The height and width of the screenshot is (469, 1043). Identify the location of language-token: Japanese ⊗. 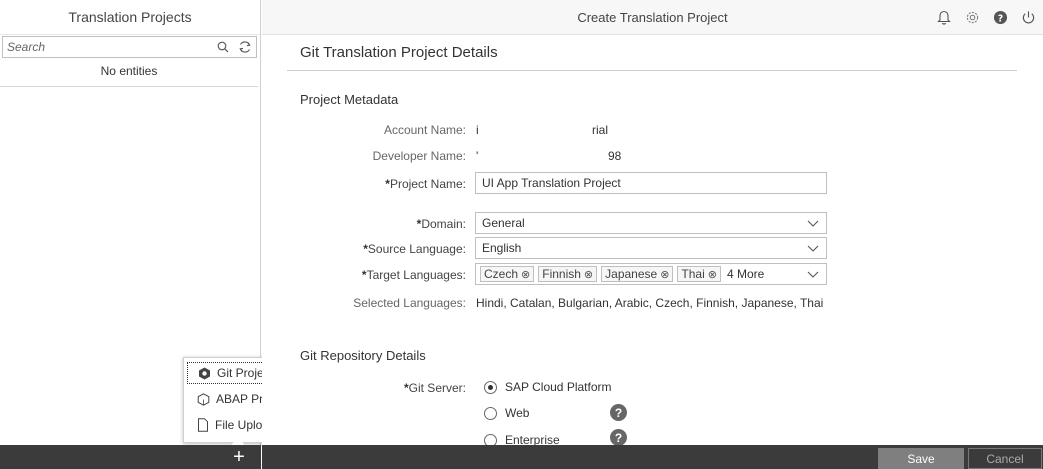
(637, 274).